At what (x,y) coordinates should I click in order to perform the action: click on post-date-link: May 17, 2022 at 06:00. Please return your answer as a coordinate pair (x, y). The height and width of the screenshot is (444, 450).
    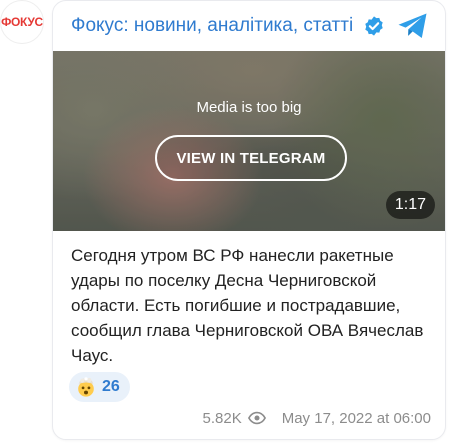
    Looking at the image, I should click on (356, 418).